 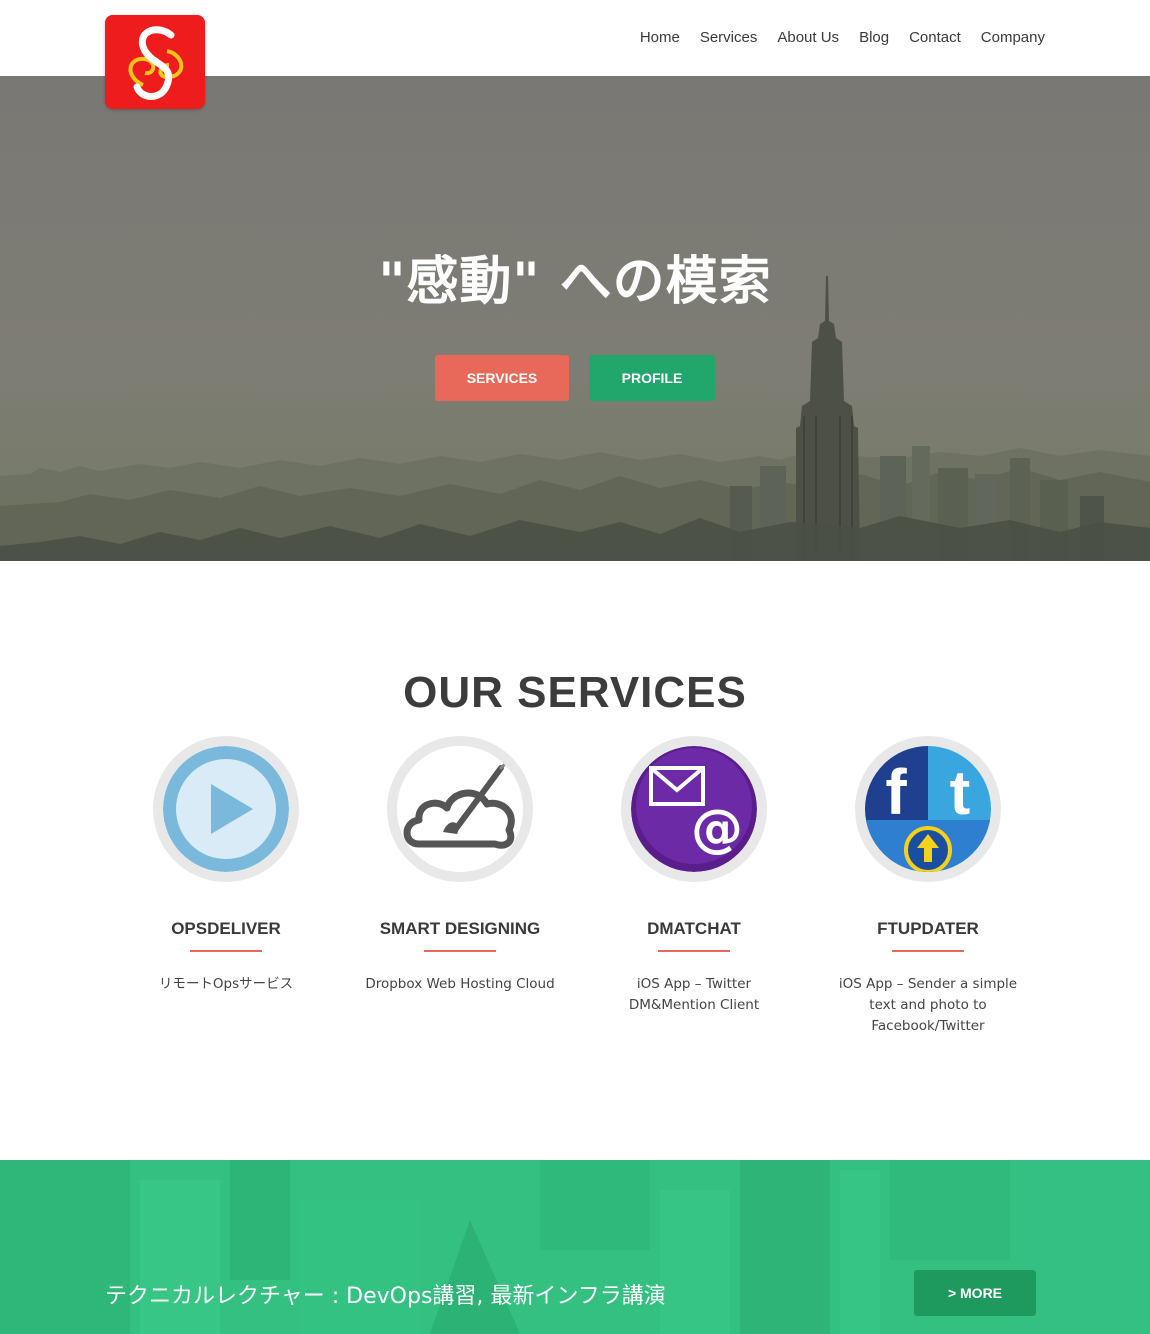 I want to click on service-title: OPSDELIVER, so click(x=226, y=928).